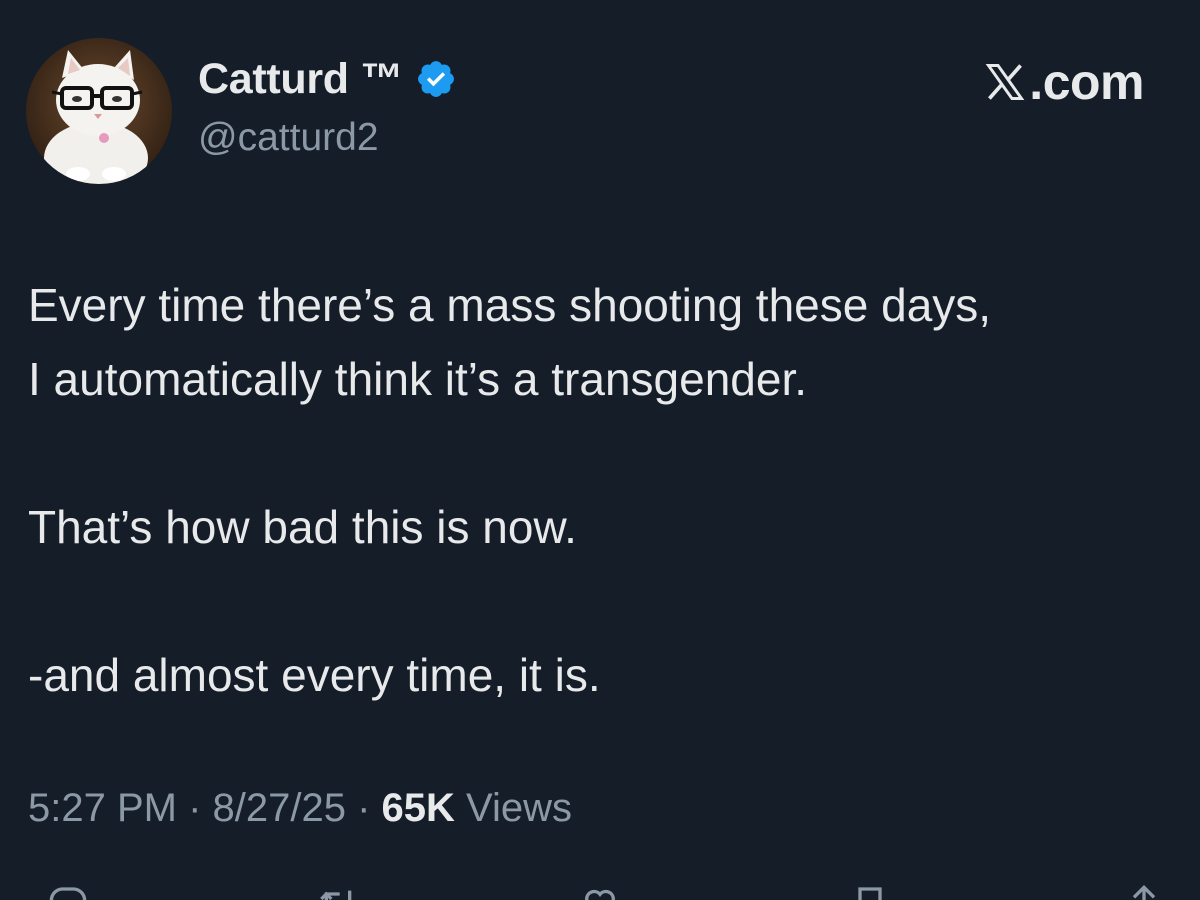 This screenshot has width=1200, height=900. I want to click on site-domain: .com, so click(1086, 82).